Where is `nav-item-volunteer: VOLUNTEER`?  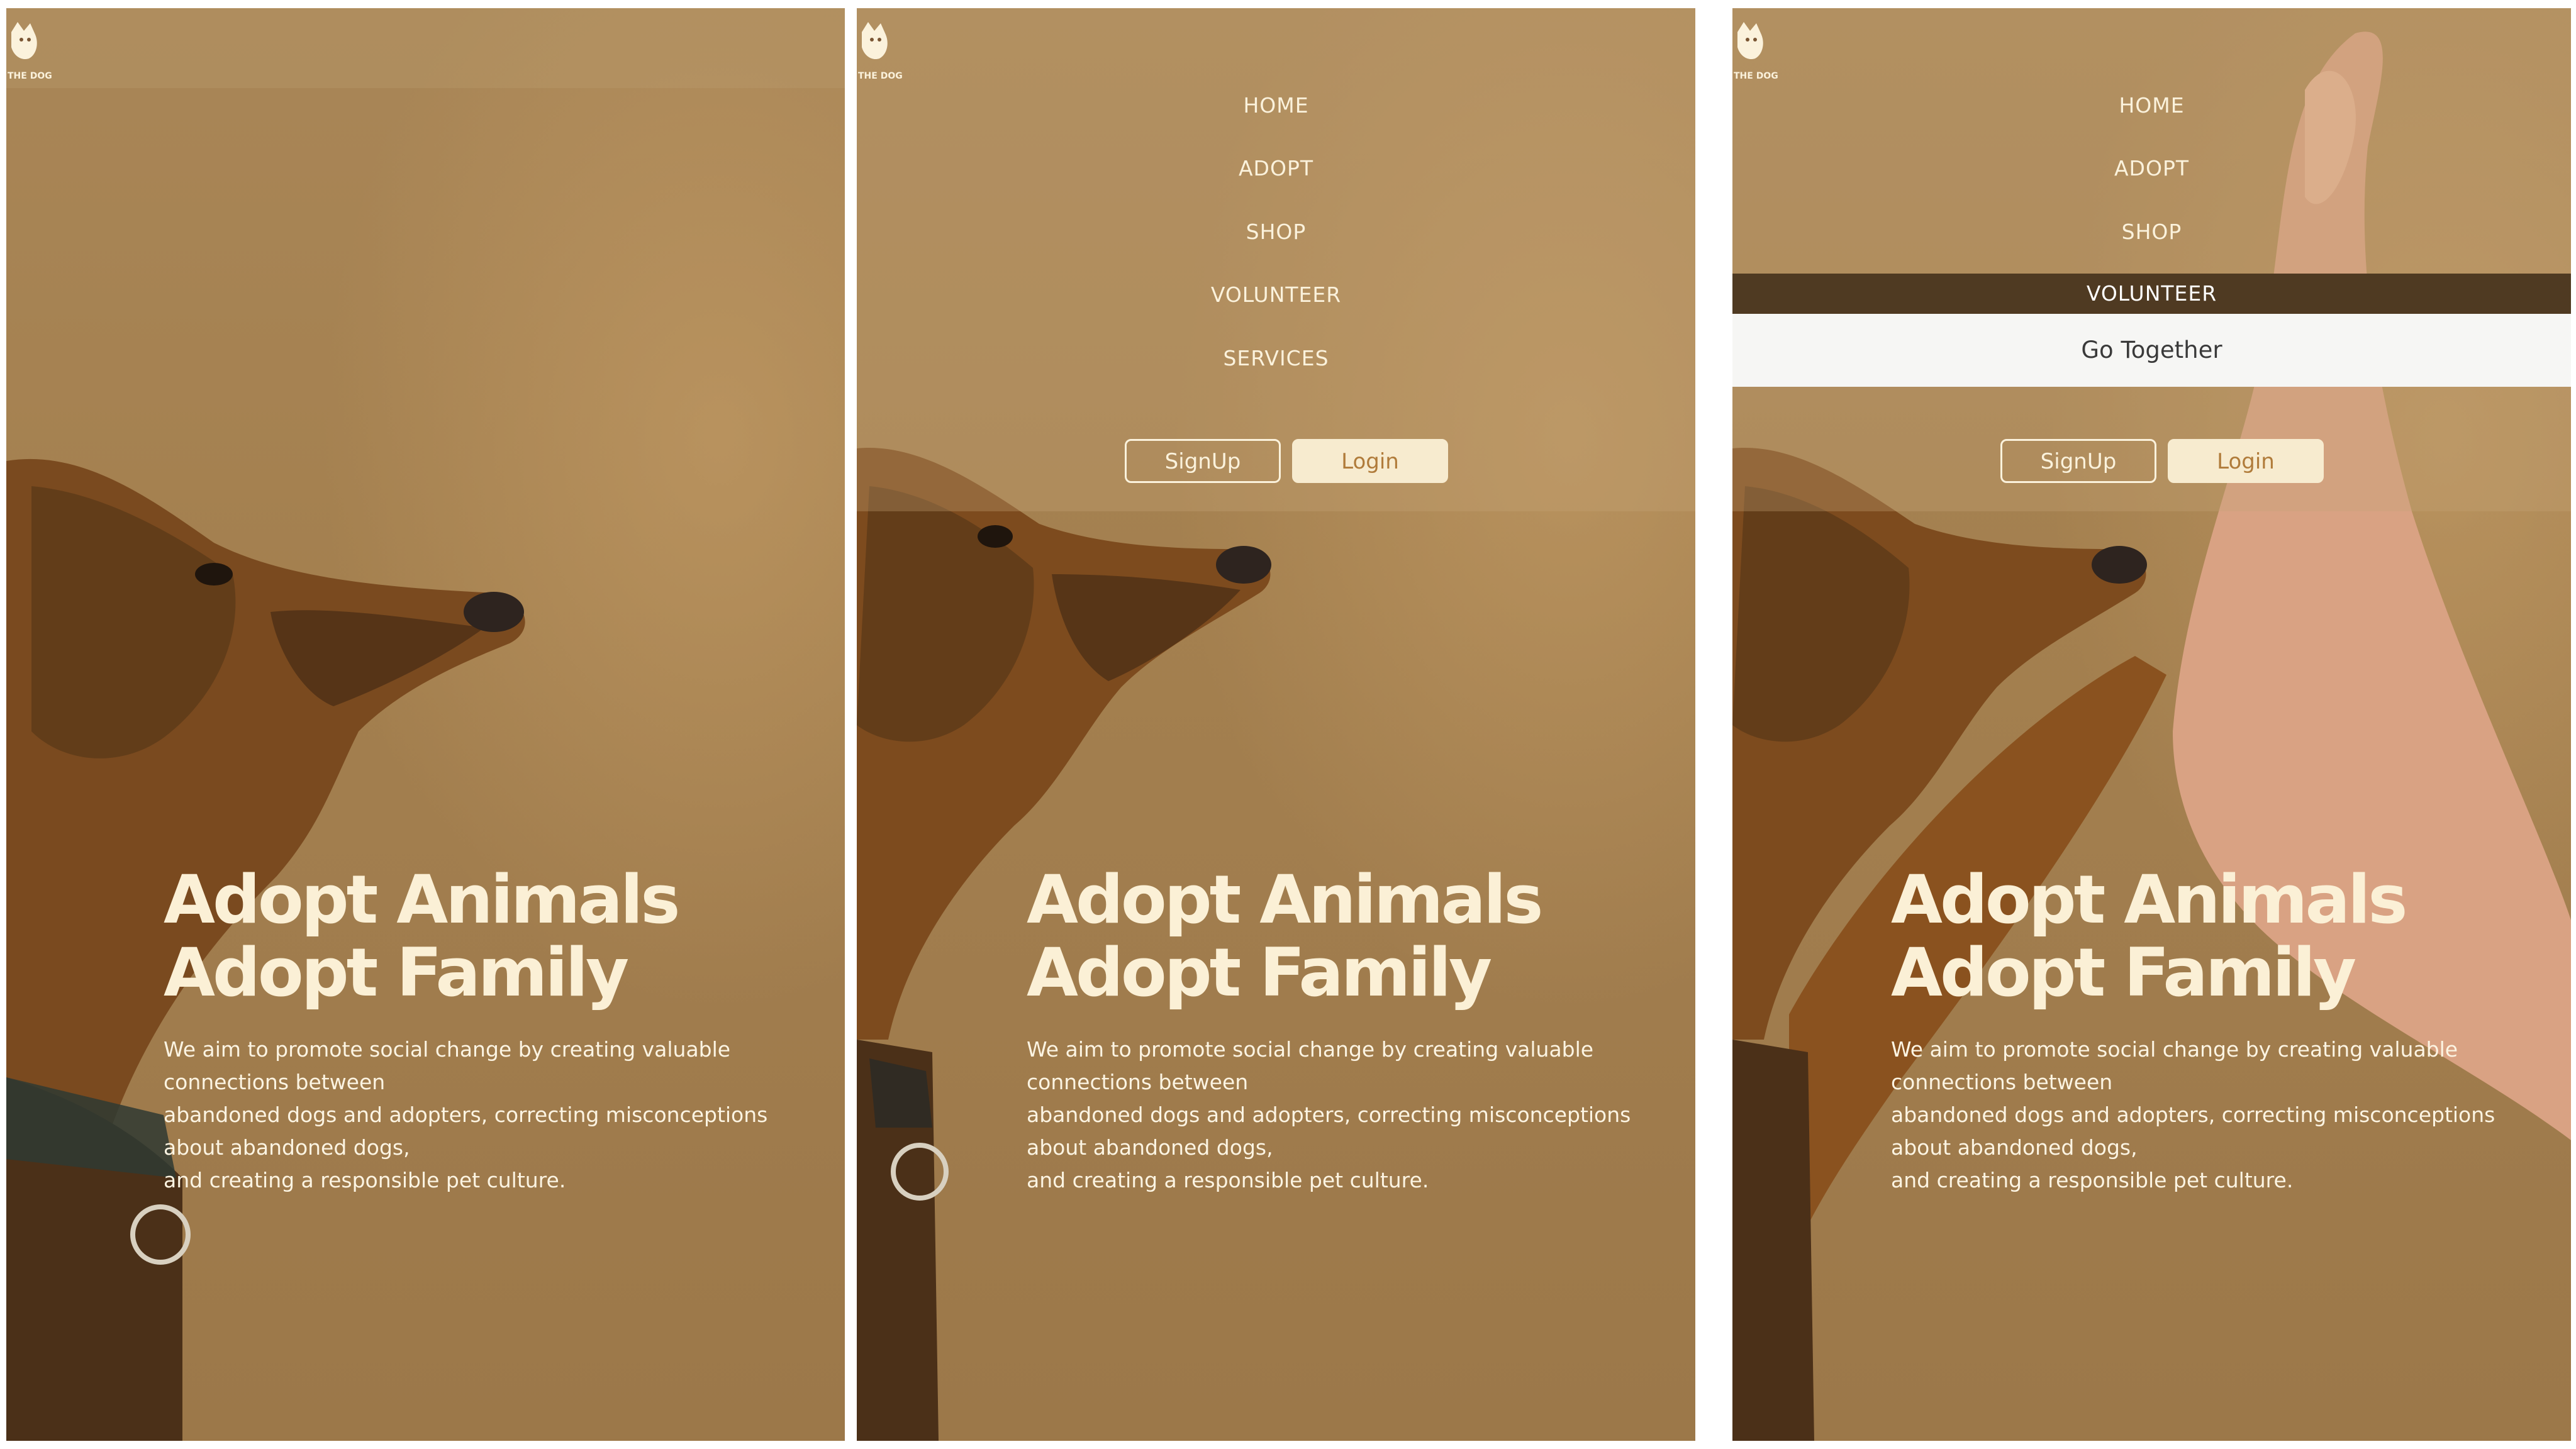 nav-item-volunteer: VOLUNTEER is located at coordinates (1276, 294).